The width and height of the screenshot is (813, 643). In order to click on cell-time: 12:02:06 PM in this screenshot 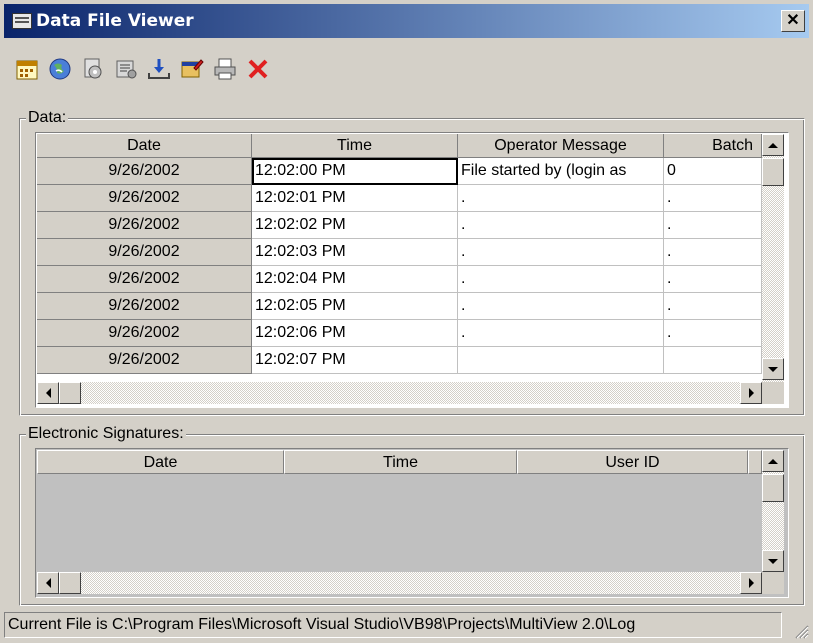, I will do `click(355, 333)`.